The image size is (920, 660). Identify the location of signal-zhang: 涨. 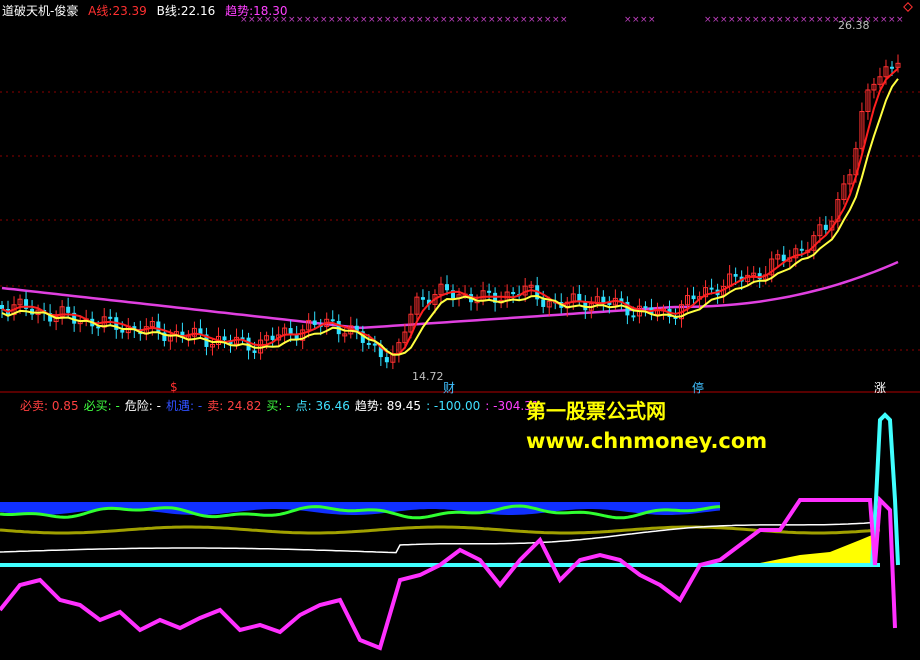
(880, 388).